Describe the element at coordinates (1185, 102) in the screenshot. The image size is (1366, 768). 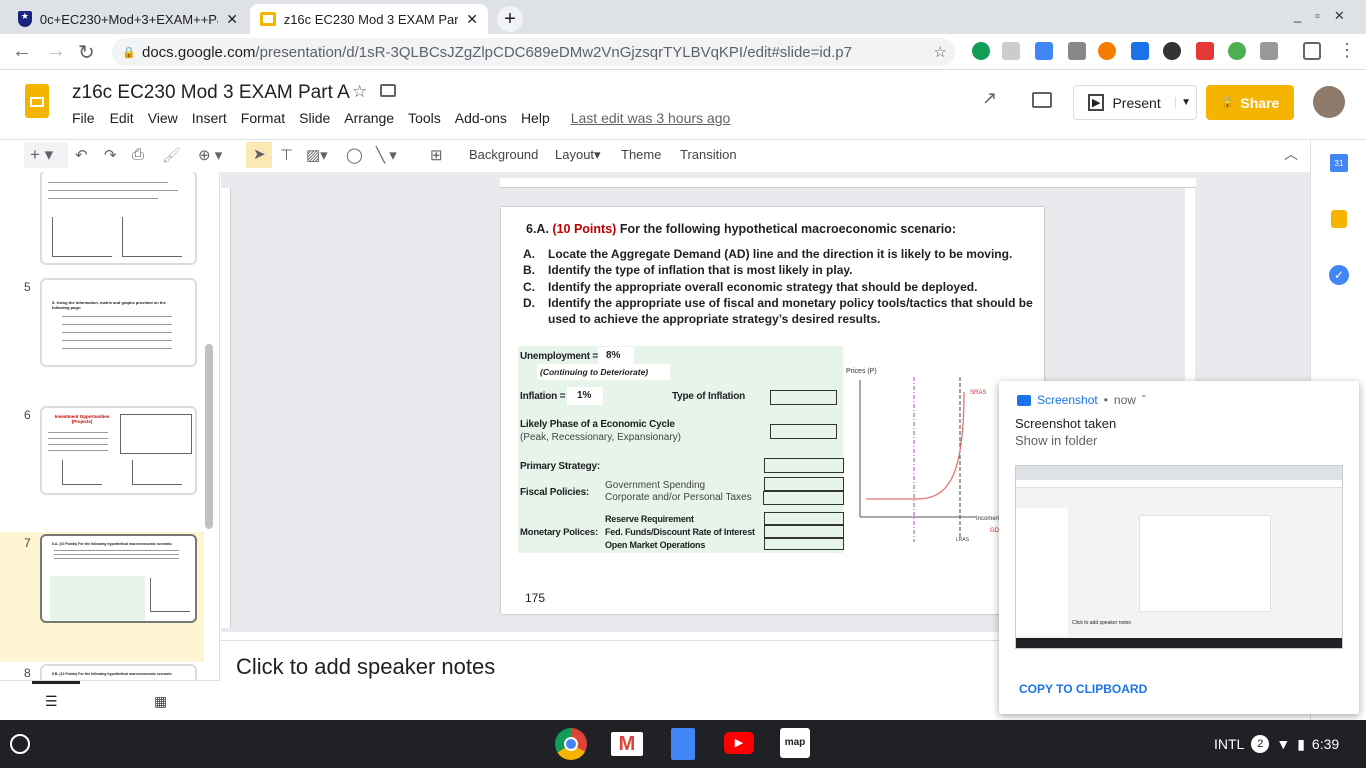
I see `chevron-down-icon: ▼` at that location.